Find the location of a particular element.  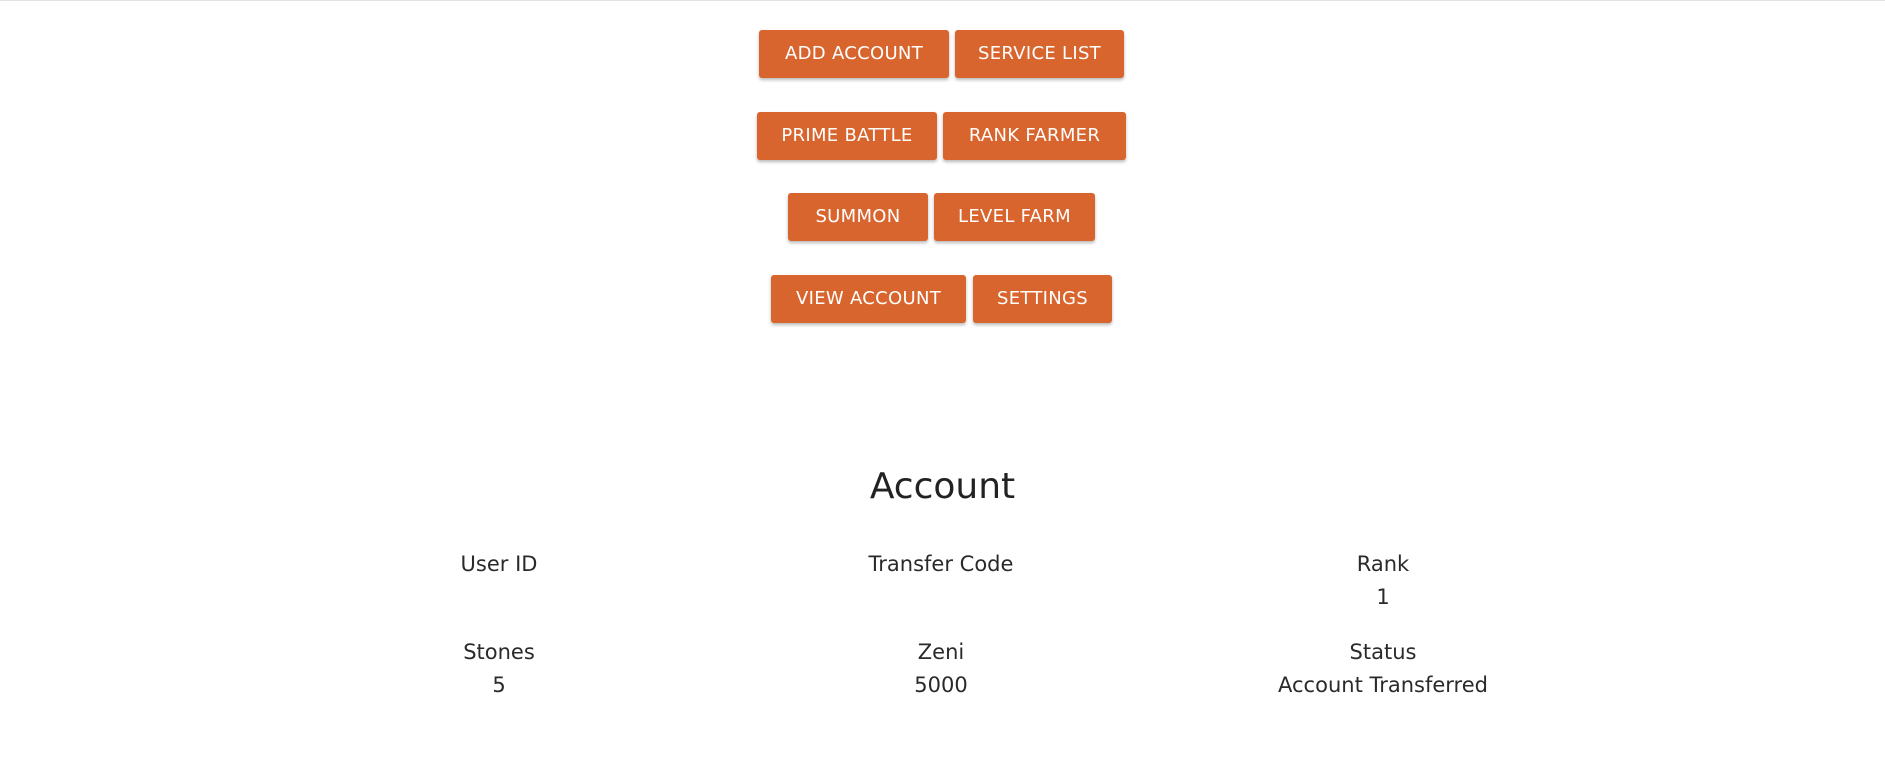

add-account-button: ADD ACCOUNT is located at coordinates (854, 54).